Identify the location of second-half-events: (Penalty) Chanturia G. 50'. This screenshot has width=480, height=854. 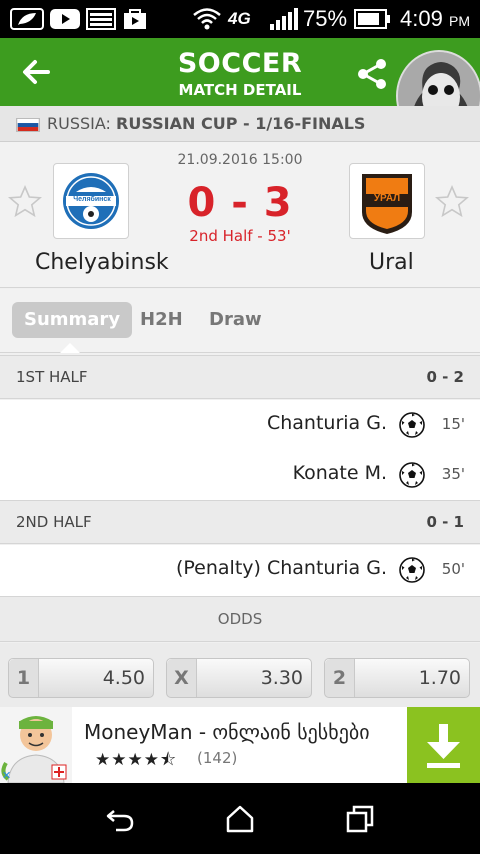
(240, 570).